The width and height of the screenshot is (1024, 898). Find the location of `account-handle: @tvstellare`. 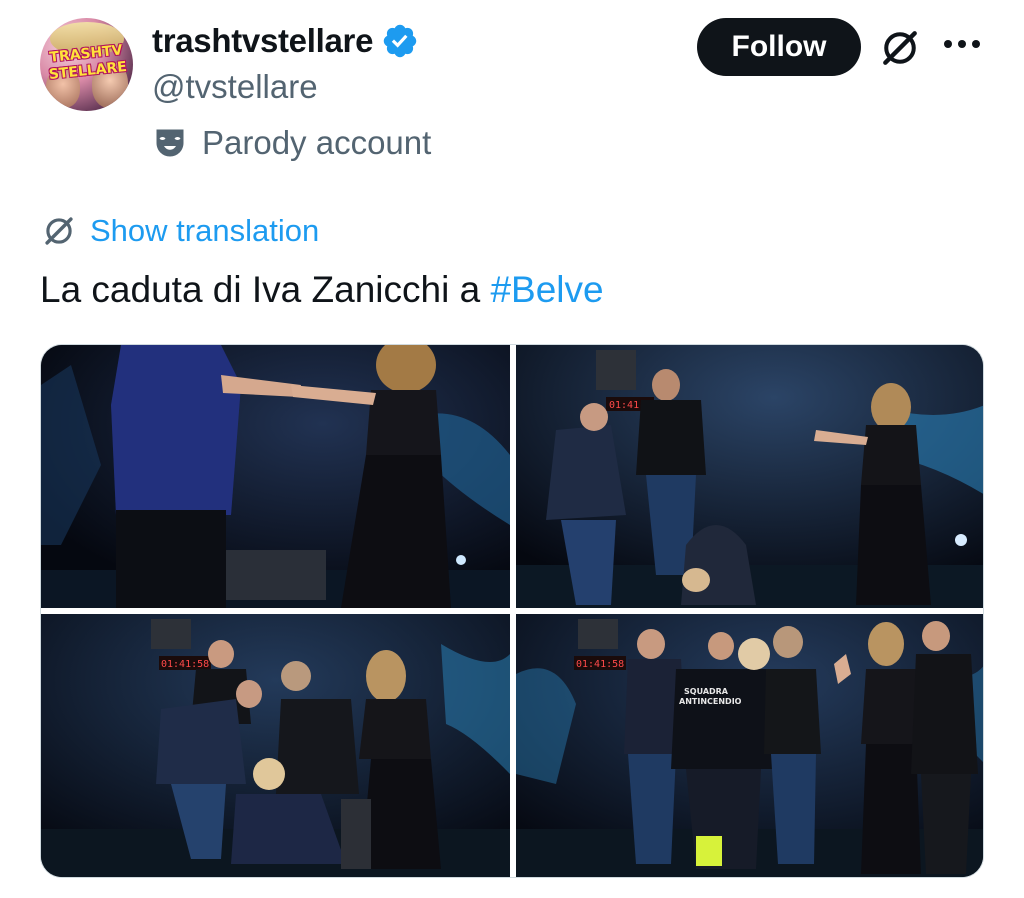

account-handle: @tvstellare is located at coordinates (235, 87).